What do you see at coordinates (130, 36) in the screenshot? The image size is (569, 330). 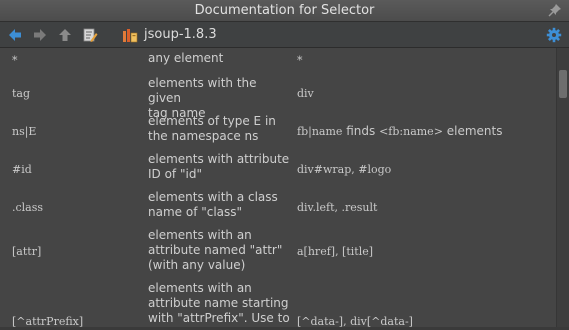 I see `library-icon` at bounding box center [130, 36].